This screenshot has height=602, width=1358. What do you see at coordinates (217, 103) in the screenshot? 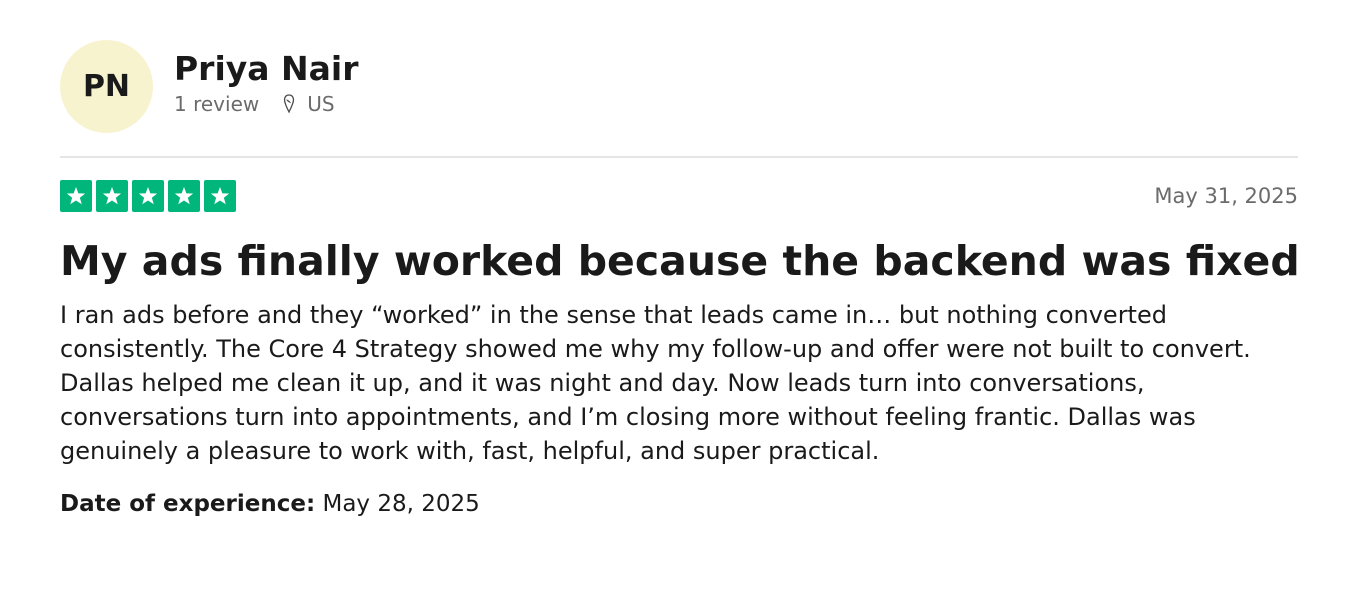
I see `review-count: 1 review` at bounding box center [217, 103].